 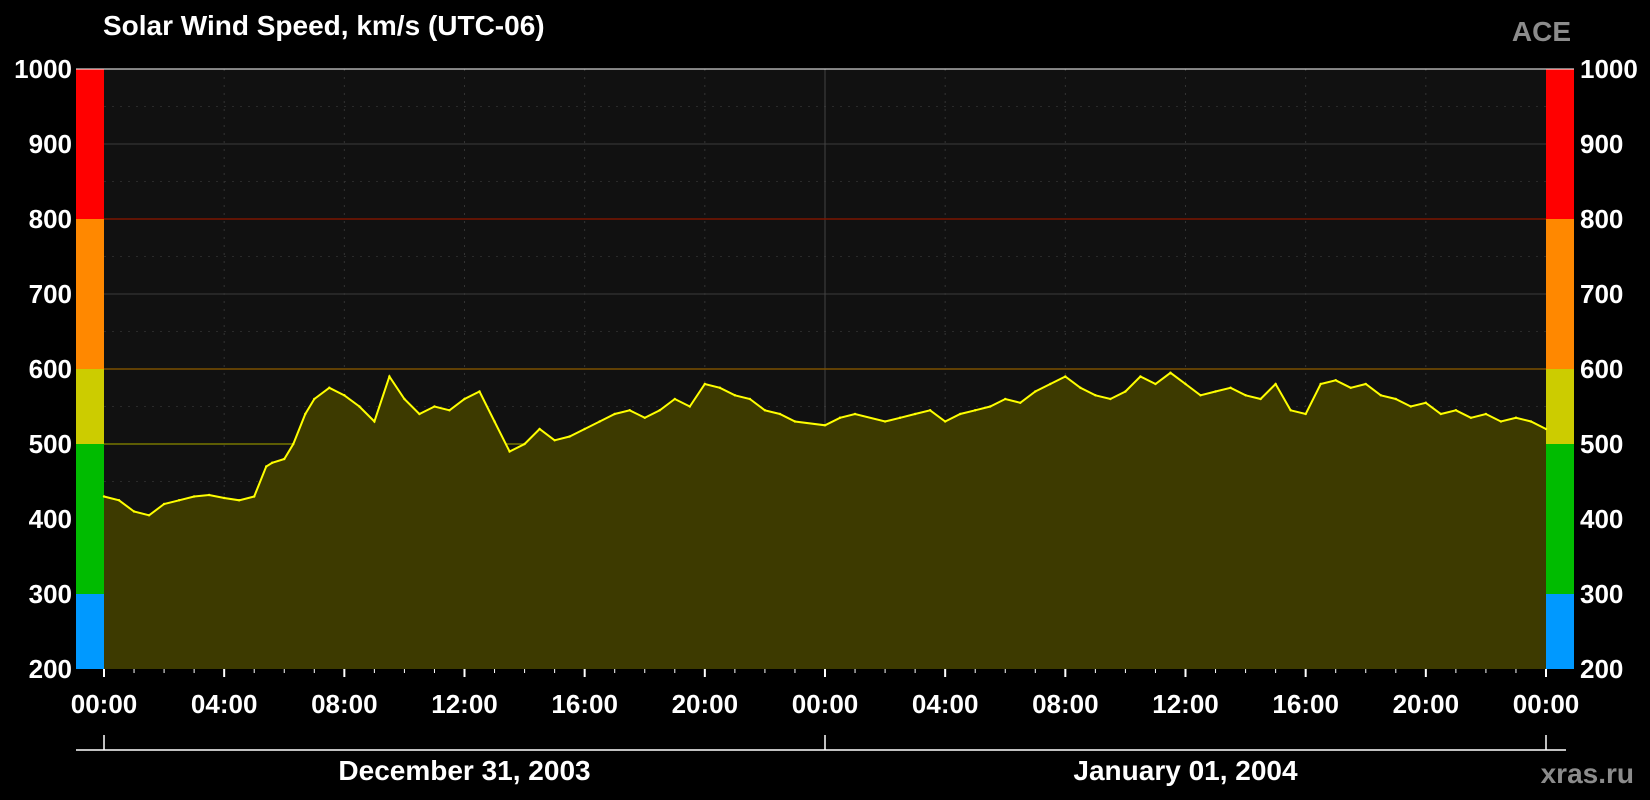 I want to click on y-tick-label-right: 200, so click(x=1601, y=669).